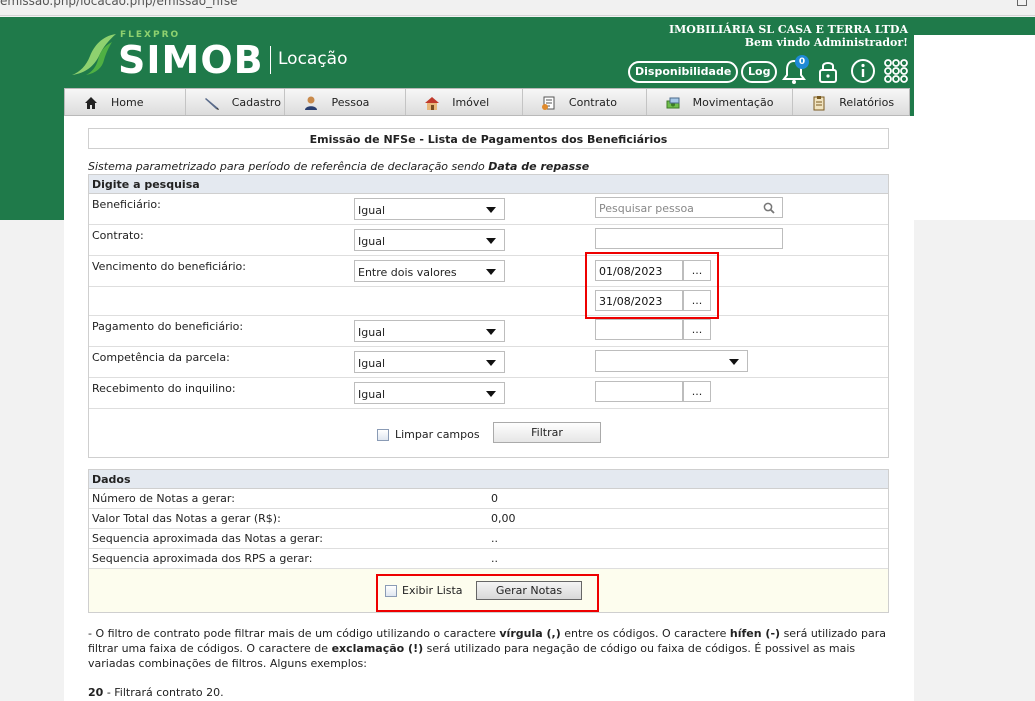  I want to click on pagamento-operator-value: Igual, so click(371, 332).